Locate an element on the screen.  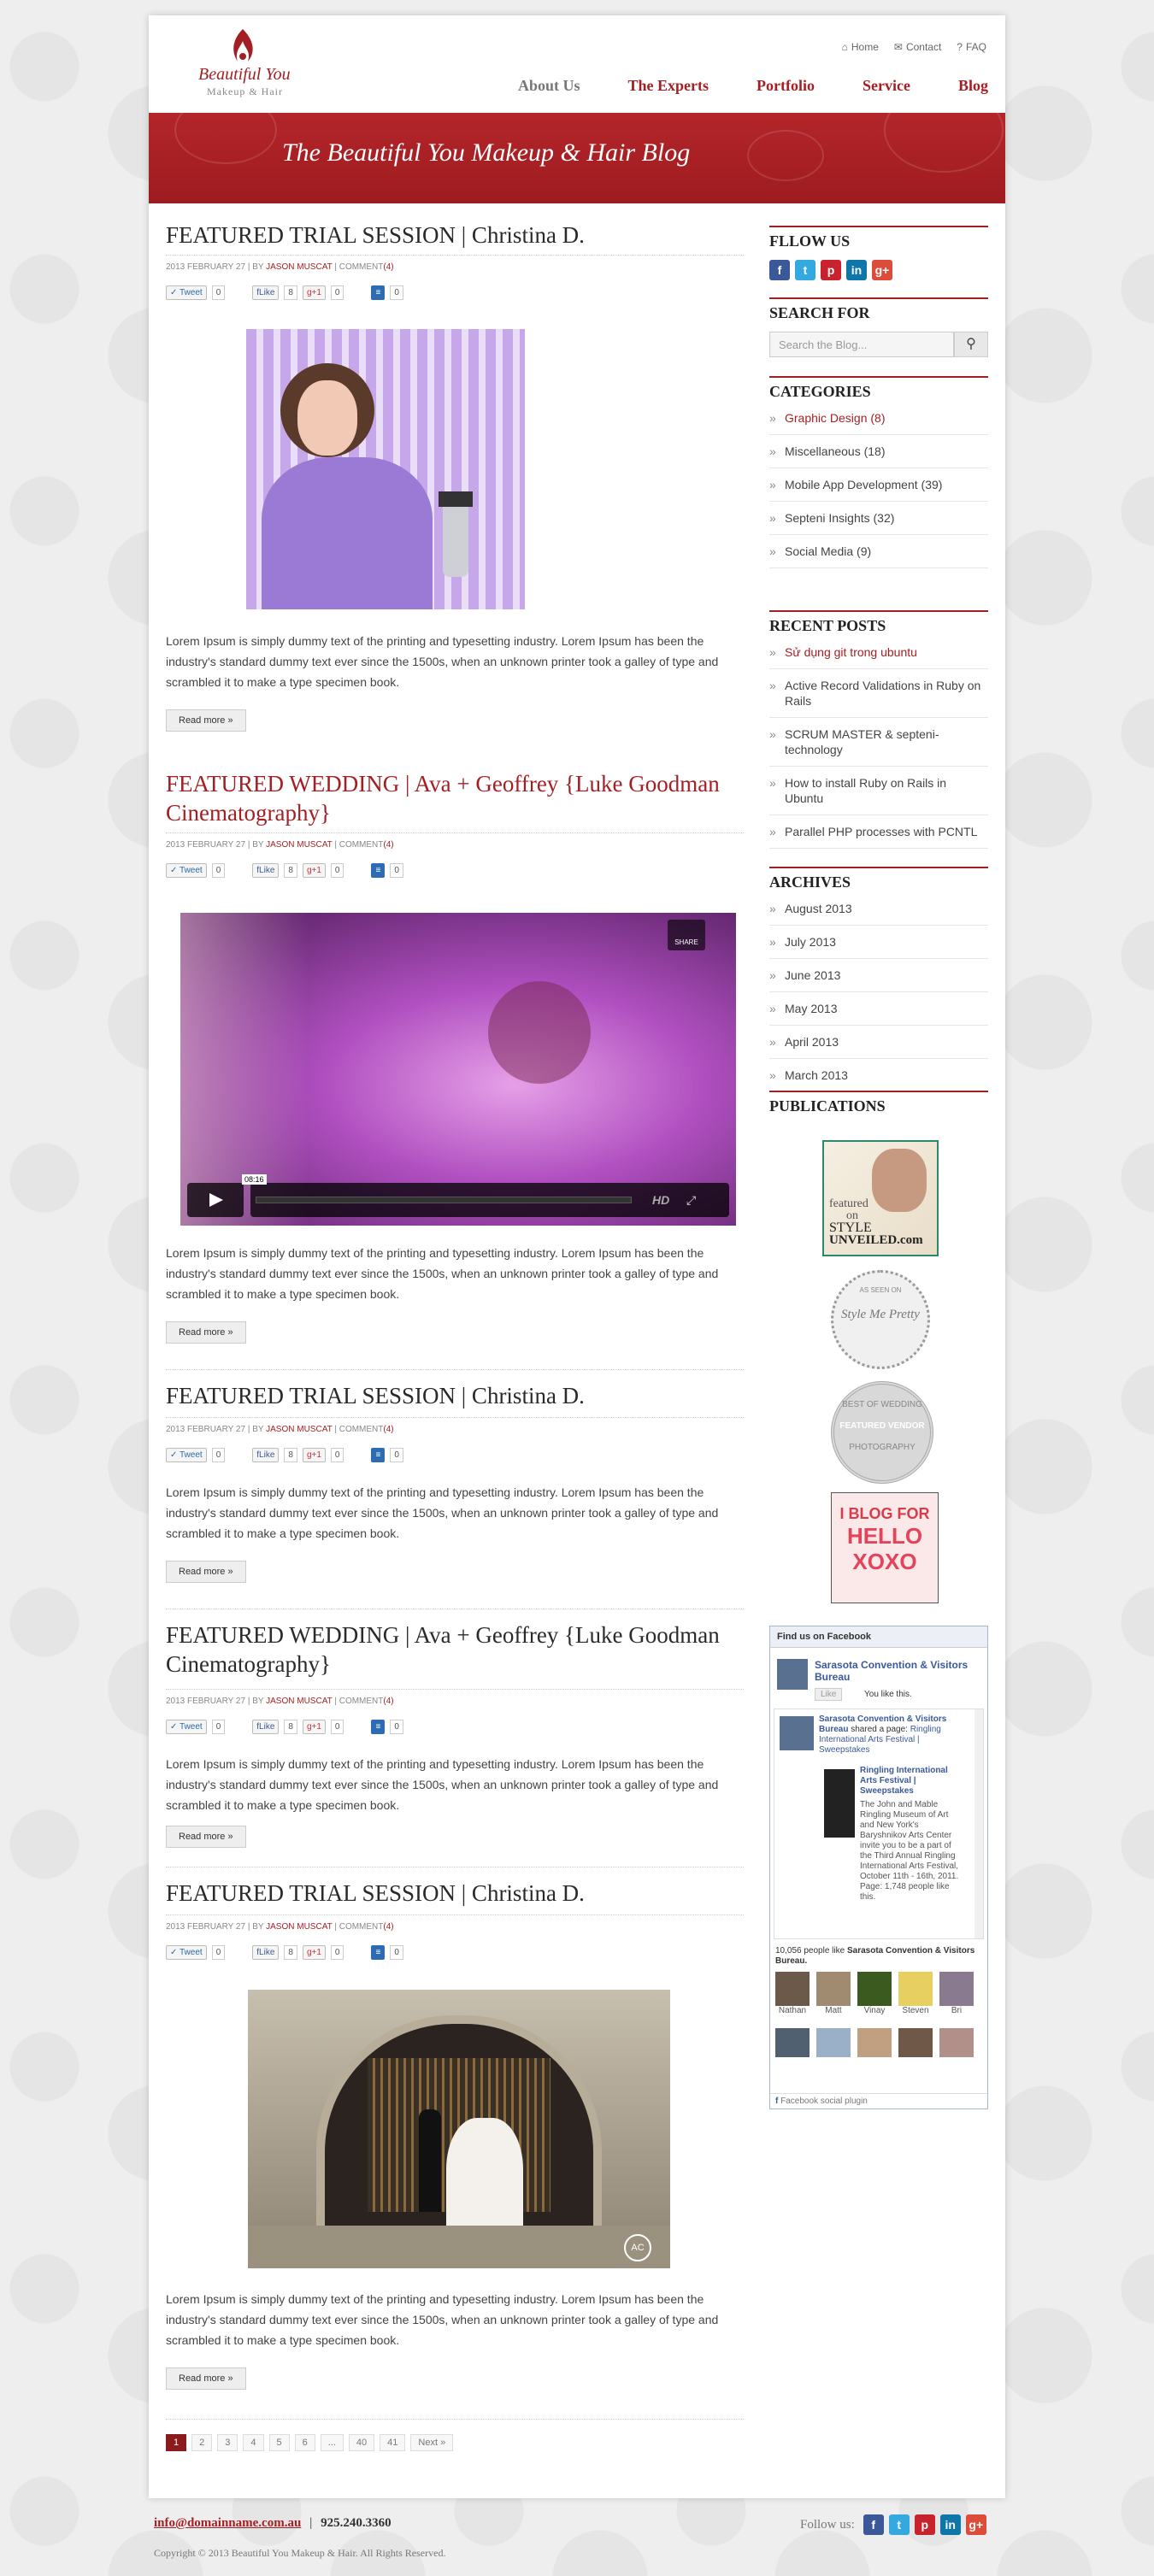
site-logo: Beautiful You Makeup & Hair is located at coordinates (241, 68).